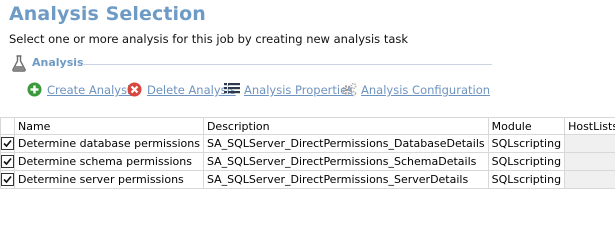  Describe the element at coordinates (92, 90) in the screenshot. I see `create-analysis-label: Create Analysis` at that location.